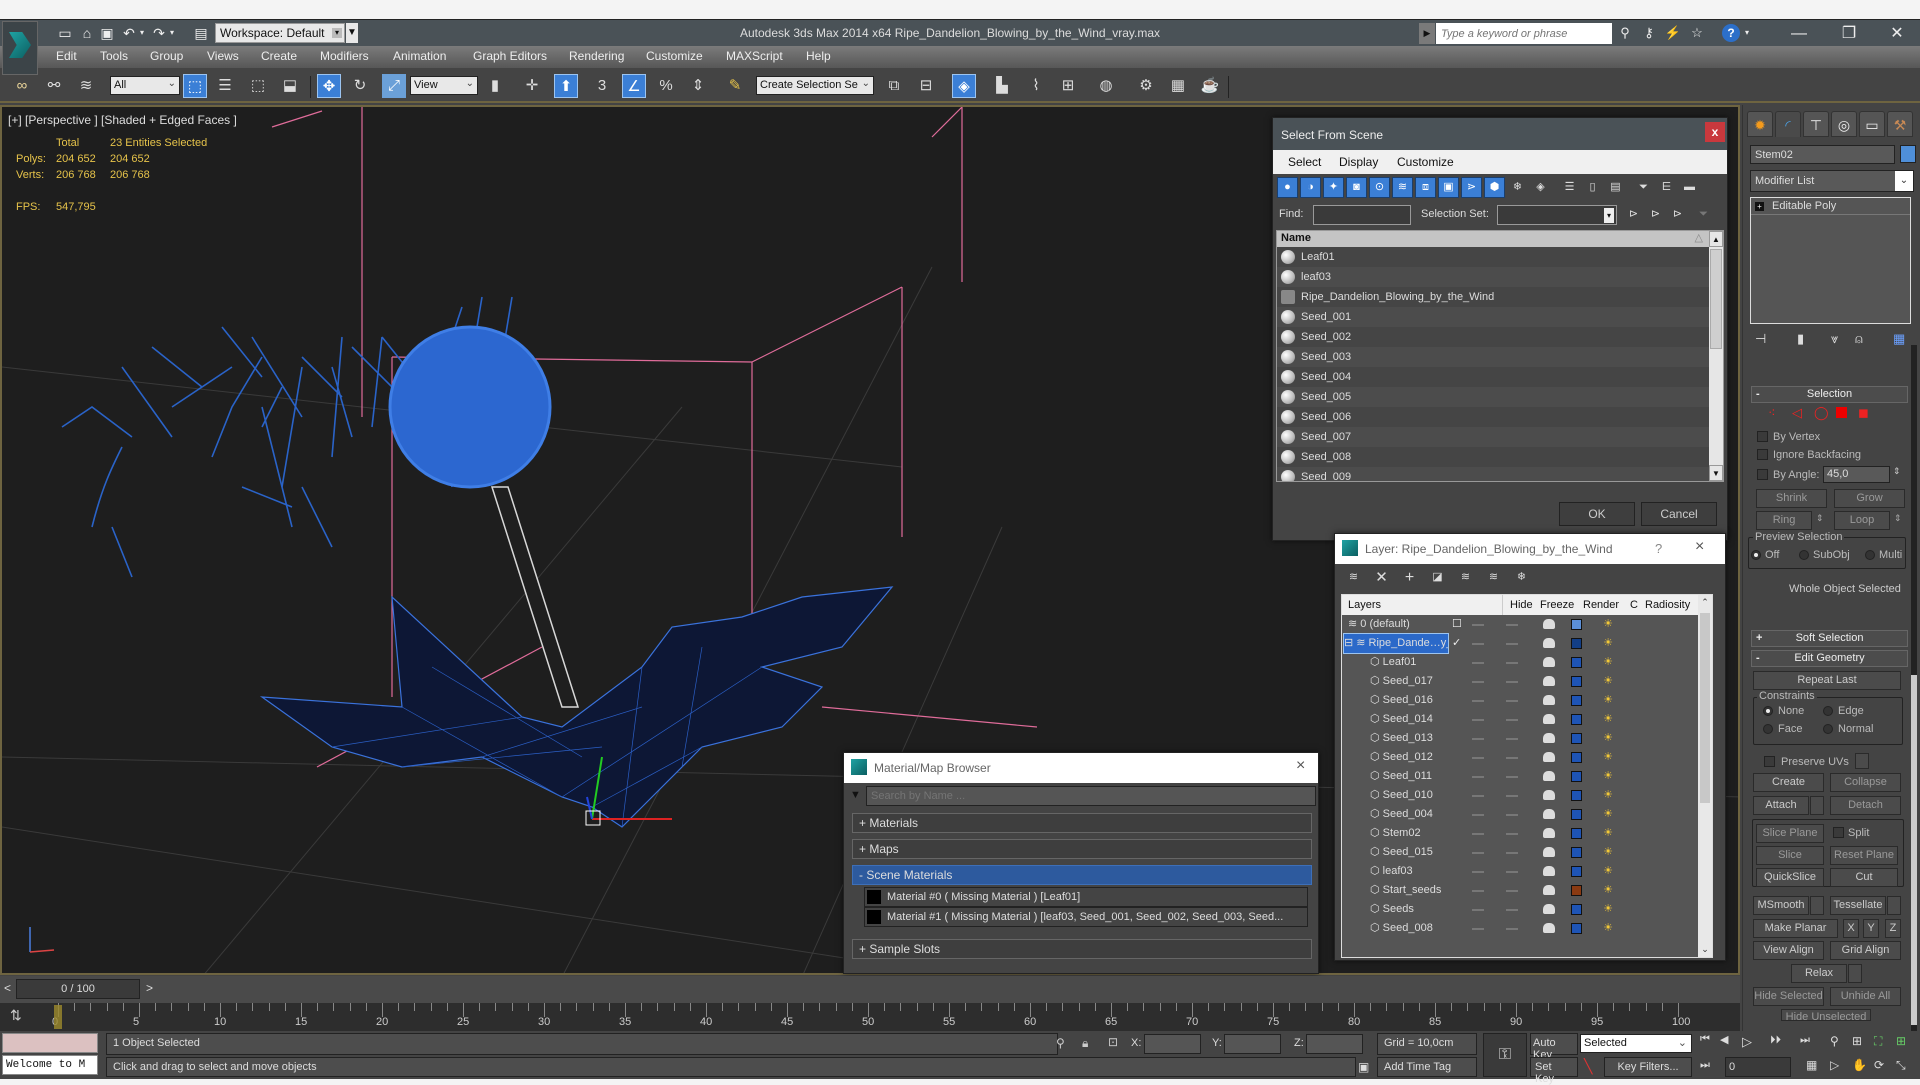 This screenshot has width=1920, height=1085. Describe the element at coordinates (964, 86) in the screenshot. I see `layer-manager-icon: ◈` at that location.